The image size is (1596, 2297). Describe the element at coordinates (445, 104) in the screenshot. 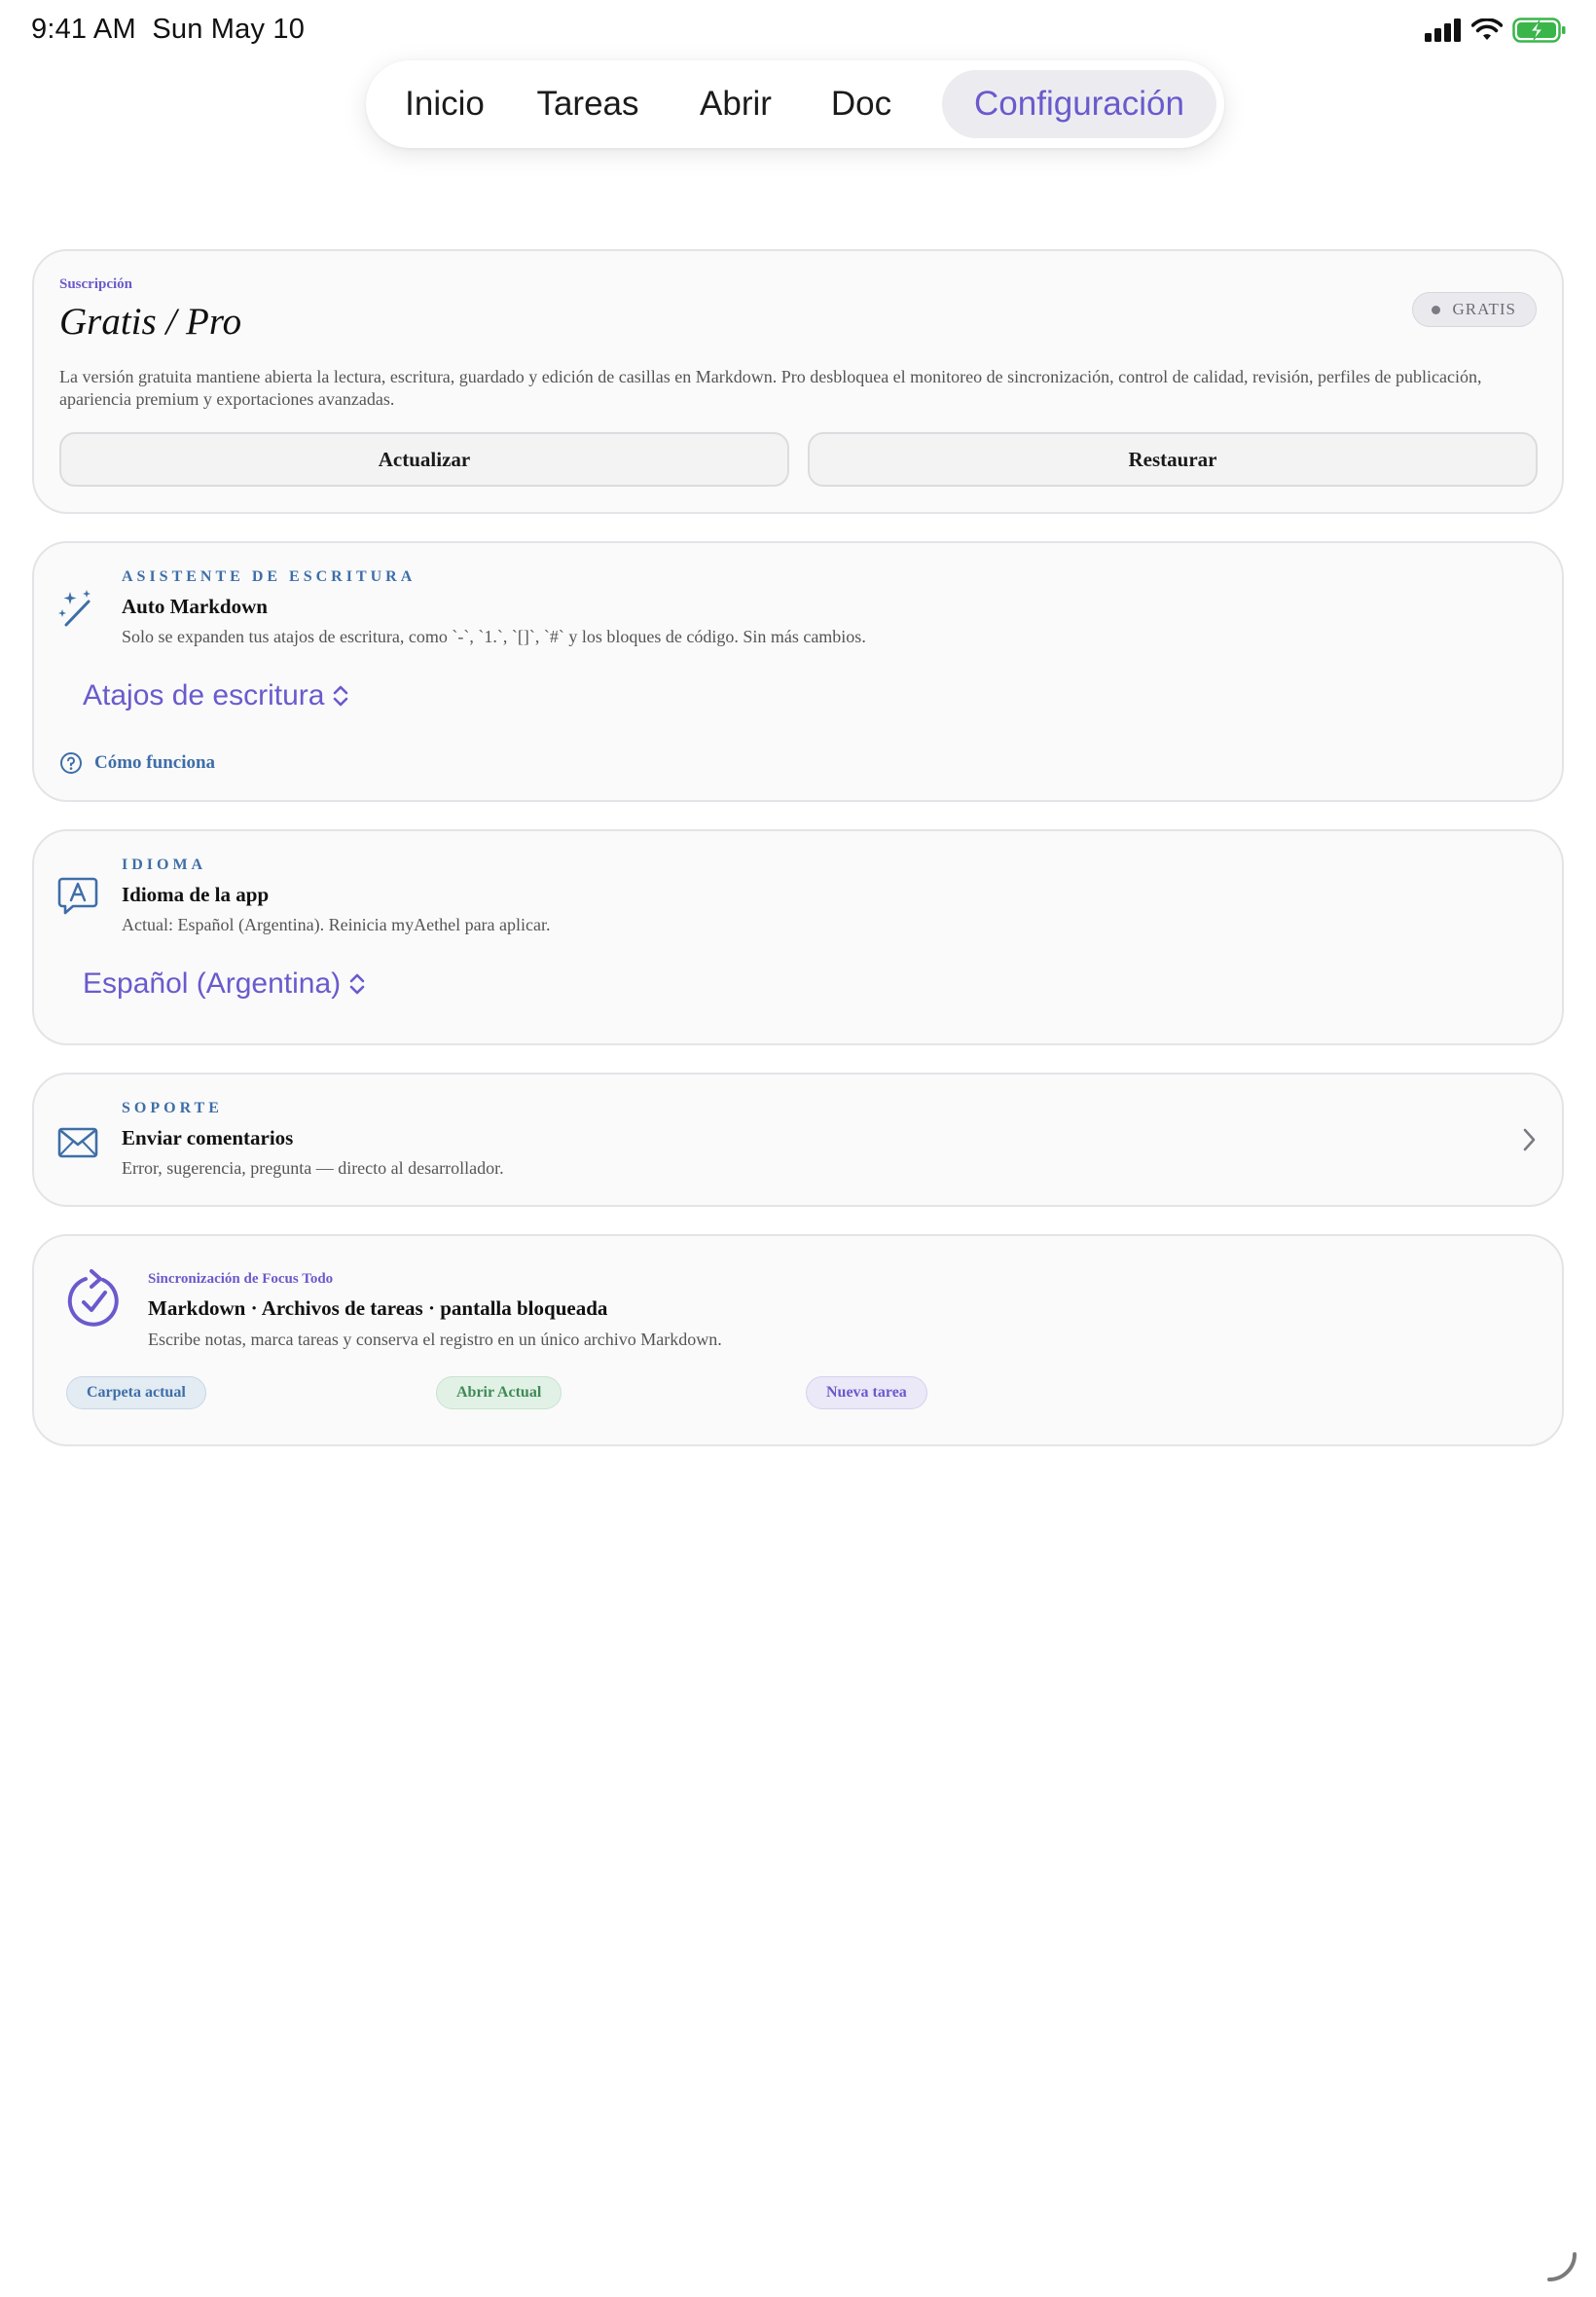

I see `tab-inicio: Inicio` at that location.